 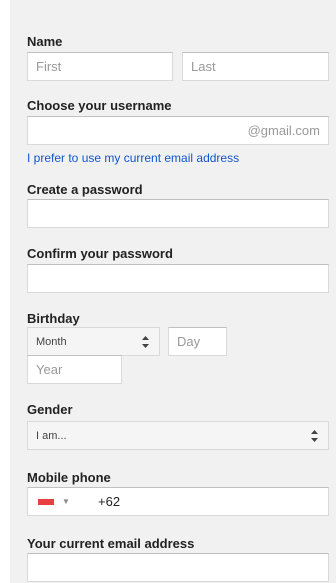 What do you see at coordinates (283, 130) in the screenshot?
I see `gmail-suffix: @gmail.com` at bounding box center [283, 130].